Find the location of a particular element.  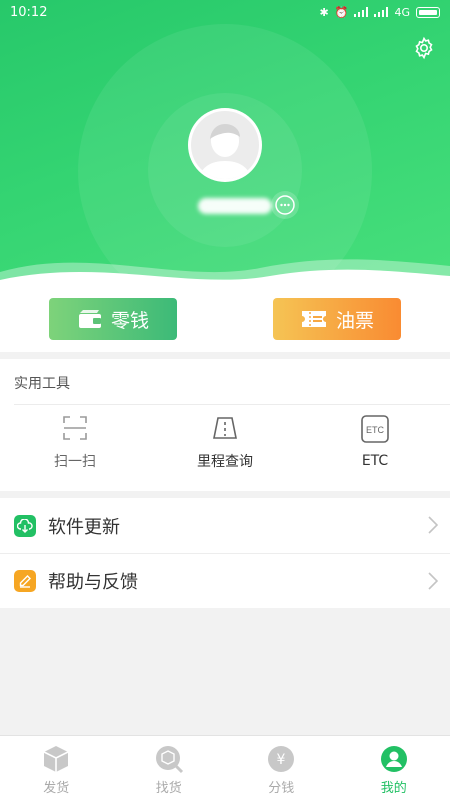

menu-label: 软件更新 is located at coordinates (84, 527).